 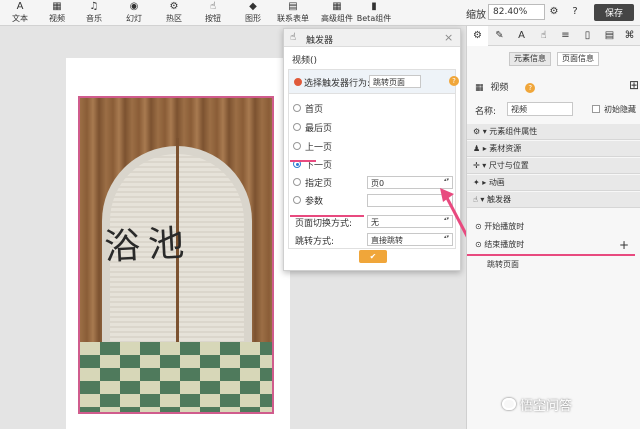 What do you see at coordinates (372, 38) in the screenshot?
I see `dialog-header: ☝ 触发器 ×` at bounding box center [372, 38].